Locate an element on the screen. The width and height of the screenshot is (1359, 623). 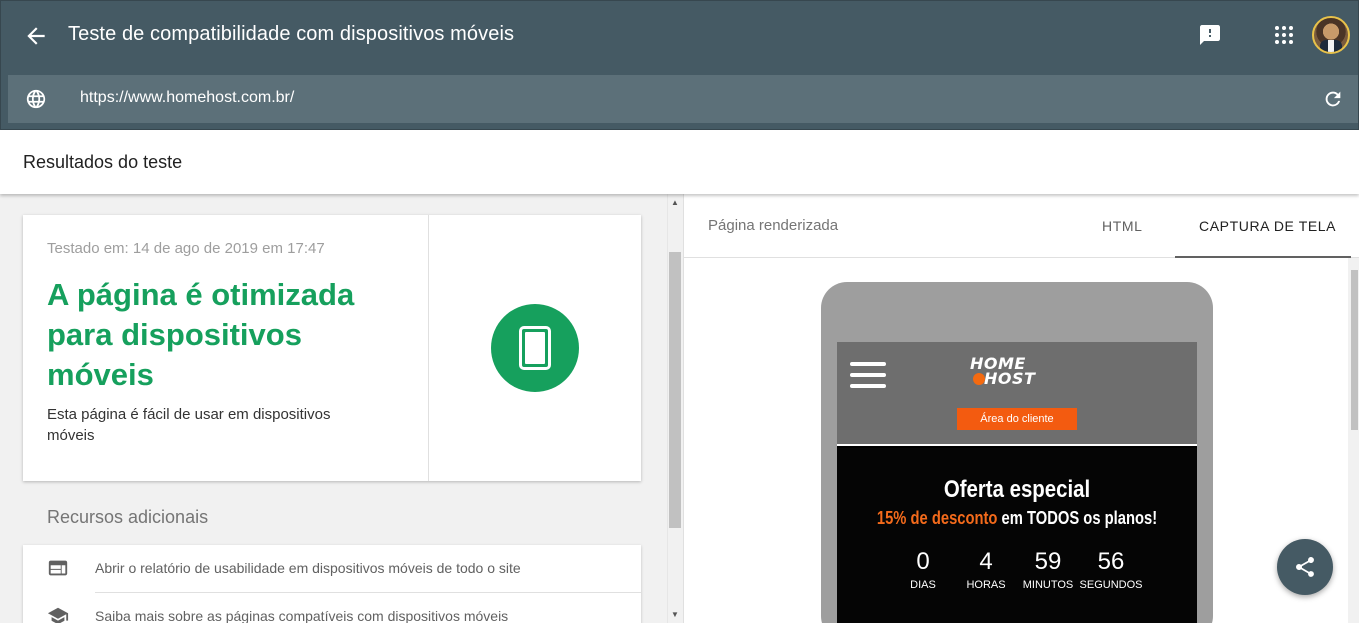
promo-headline: Oferta especial is located at coordinates (1017, 489).